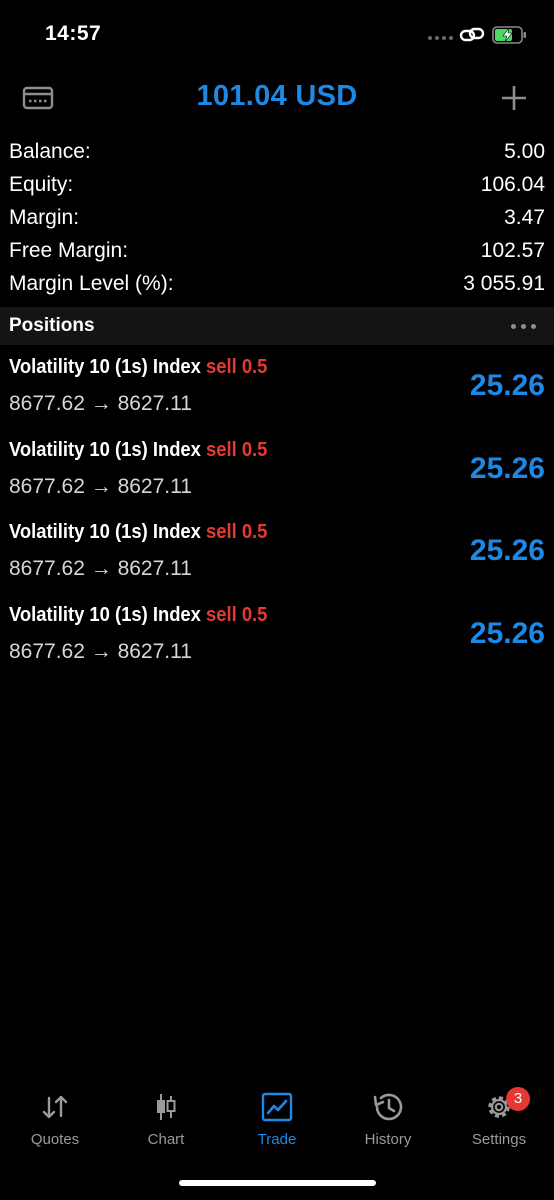 The width and height of the screenshot is (554, 1200). What do you see at coordinates (277, 1107) in the screenshot?
I see `trade-icon` at bounding box center [277, 1107].